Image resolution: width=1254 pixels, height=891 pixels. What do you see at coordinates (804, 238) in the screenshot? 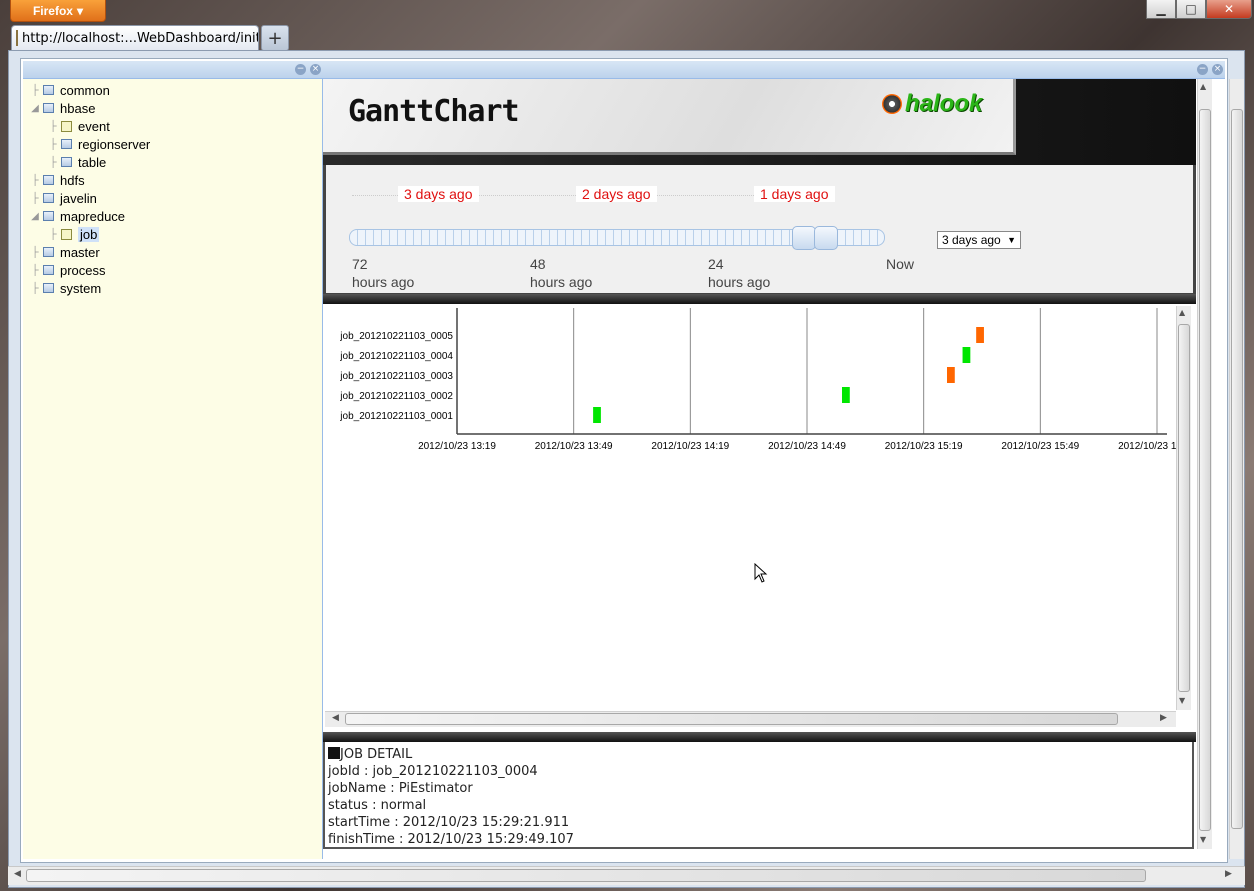
I see `slider-left-handle` at bounding box center [804, 238].